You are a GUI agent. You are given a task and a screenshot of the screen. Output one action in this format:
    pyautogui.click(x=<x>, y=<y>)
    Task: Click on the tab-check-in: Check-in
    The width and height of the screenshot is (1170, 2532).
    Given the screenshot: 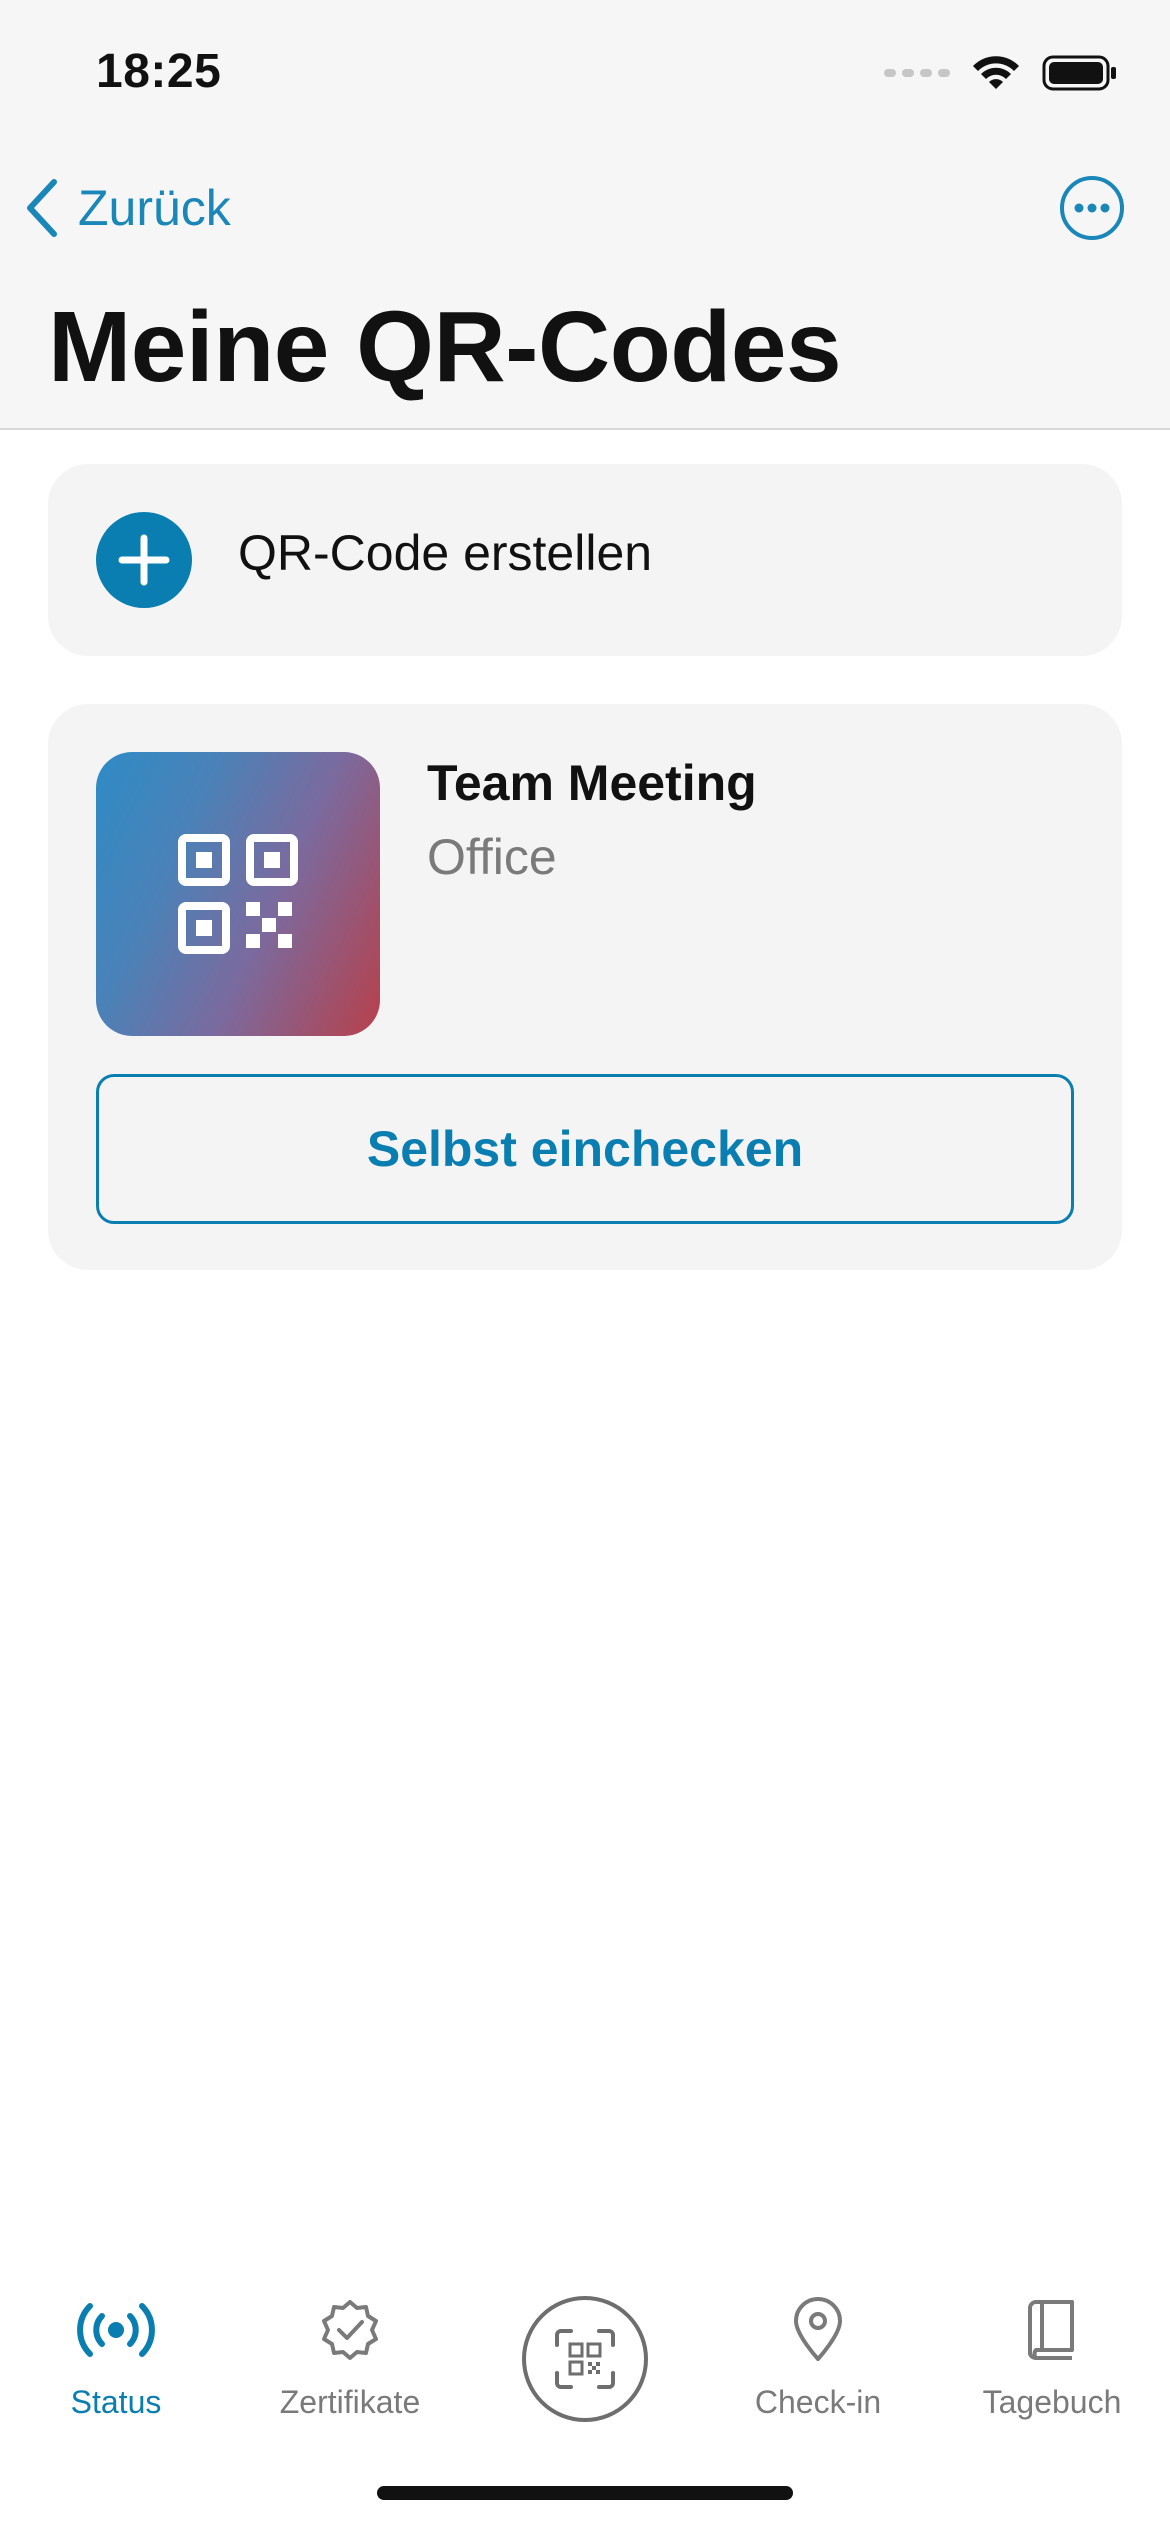 What is the action you would take?
    pyautogui.click(x=818, y=2370)
    